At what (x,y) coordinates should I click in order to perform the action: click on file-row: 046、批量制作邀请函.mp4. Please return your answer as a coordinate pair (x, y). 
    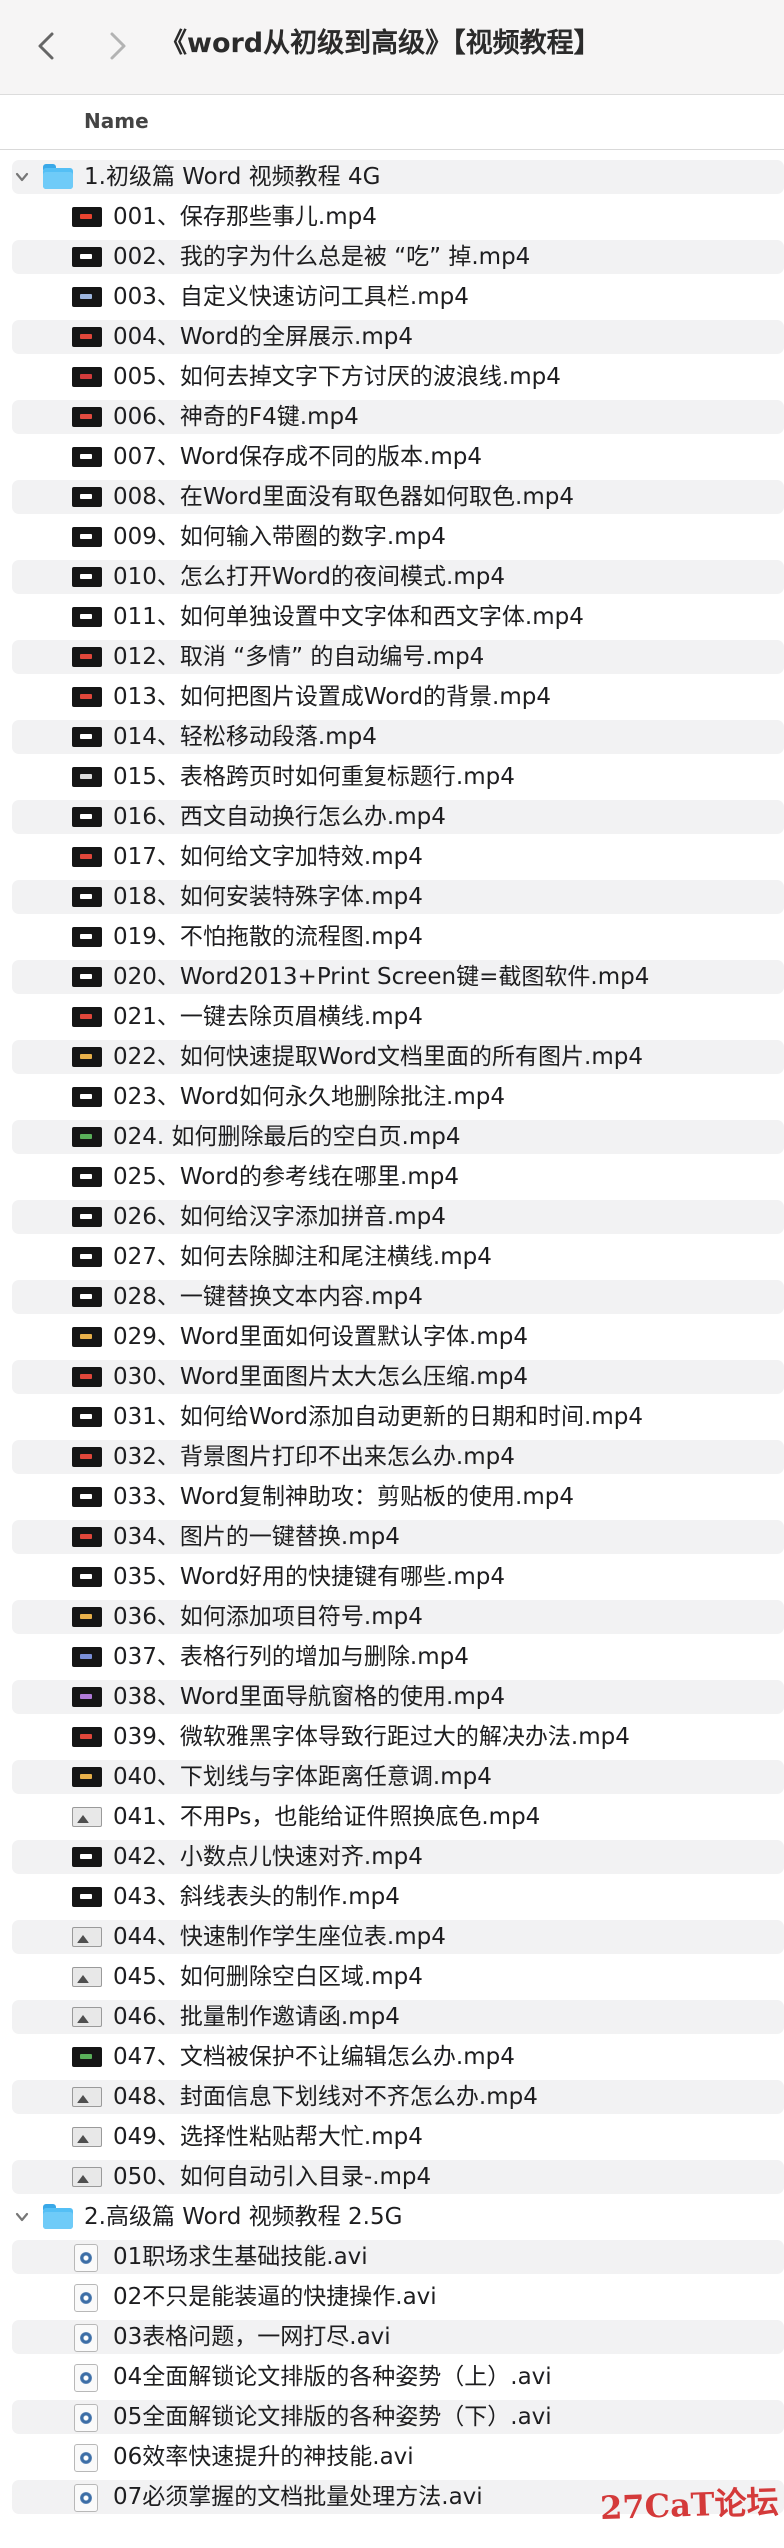
    Looking at the image, I should click on (392, 2017).